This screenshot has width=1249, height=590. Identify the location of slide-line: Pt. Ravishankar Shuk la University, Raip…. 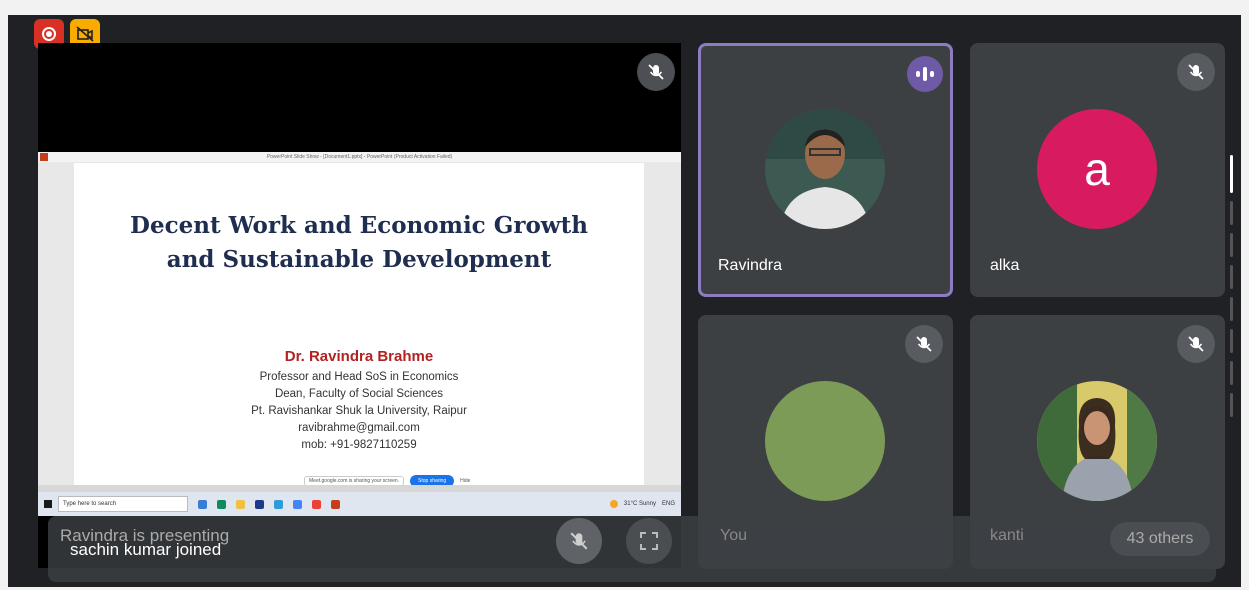
(359, 411).